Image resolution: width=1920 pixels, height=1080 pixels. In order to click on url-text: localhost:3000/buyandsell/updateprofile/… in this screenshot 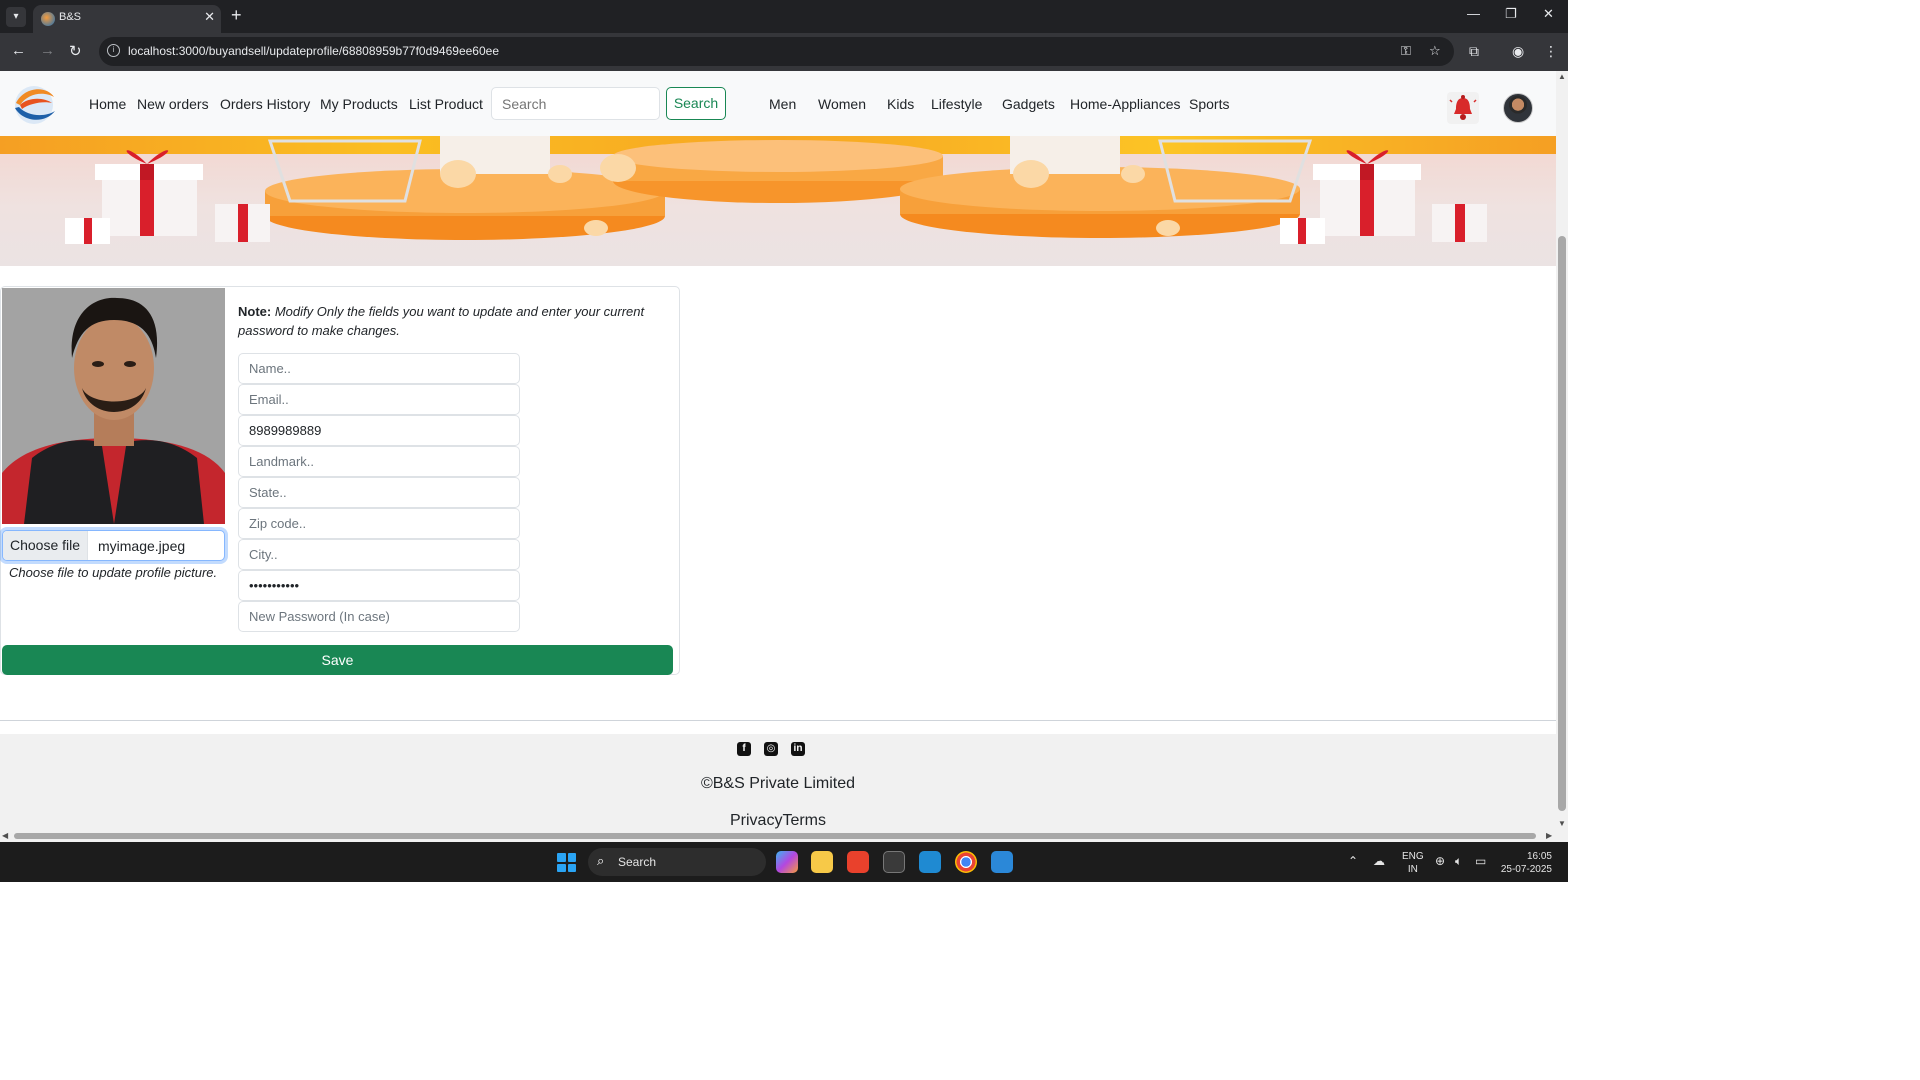, I will do `click(313, 51)`.